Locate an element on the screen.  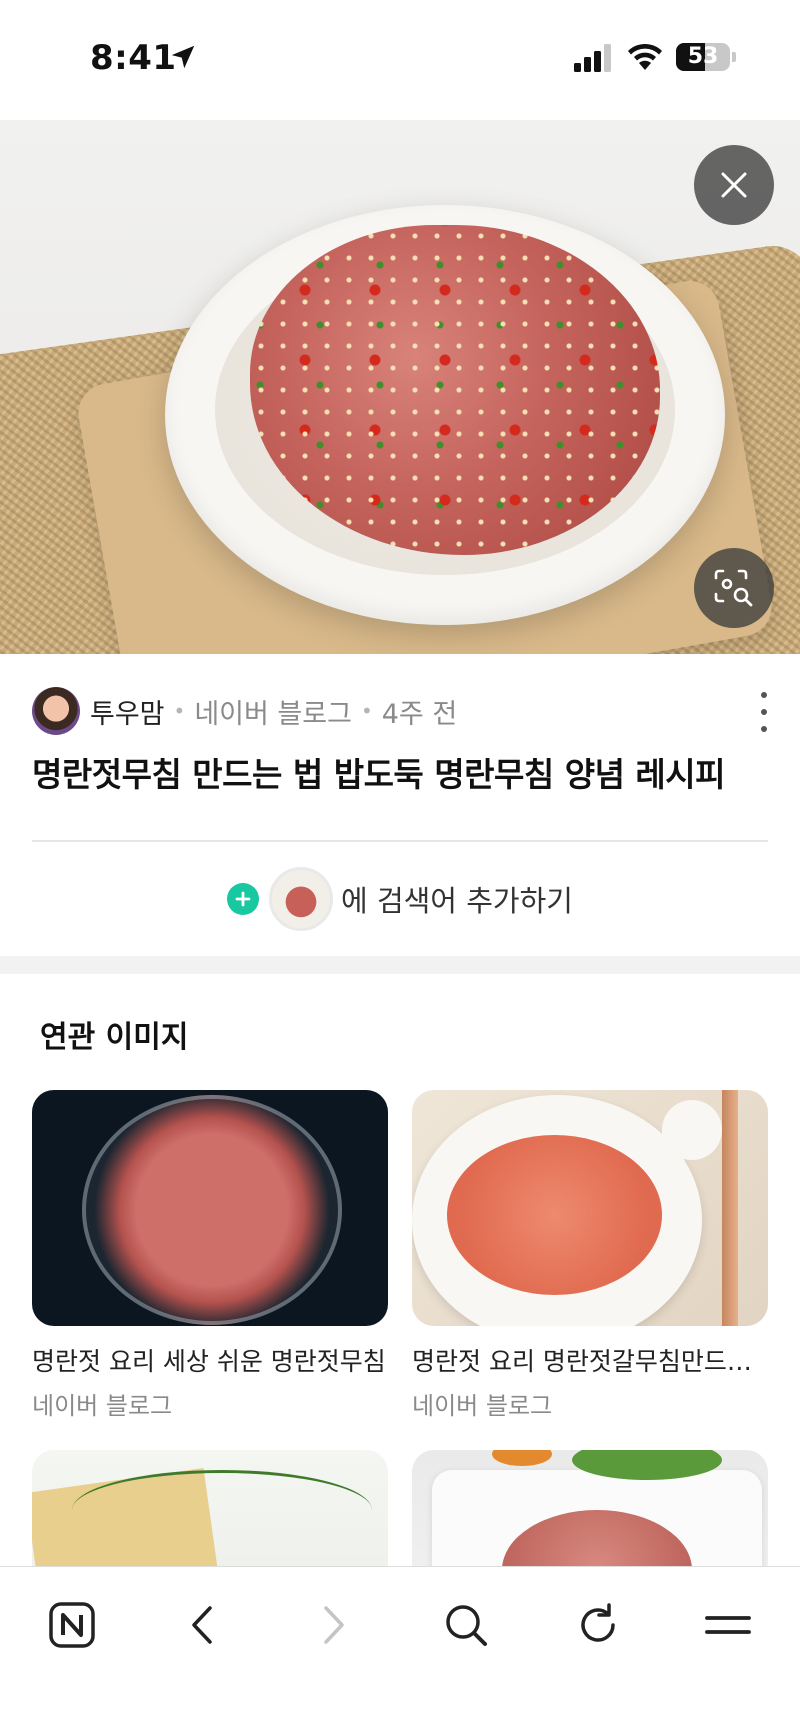
query-image-thumbnail is located at coordinates (301, 899).